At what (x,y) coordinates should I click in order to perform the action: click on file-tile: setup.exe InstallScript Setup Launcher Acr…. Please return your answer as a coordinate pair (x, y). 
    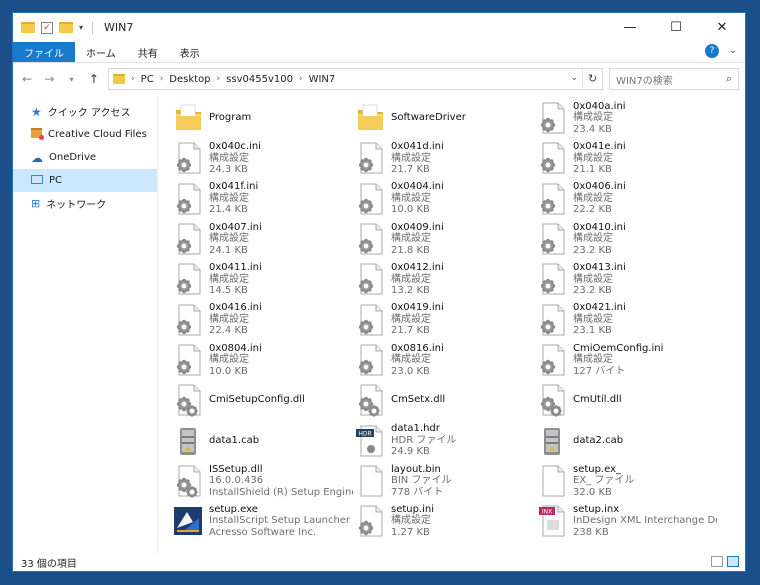
    Looking at the image, I should click on (262, 521).